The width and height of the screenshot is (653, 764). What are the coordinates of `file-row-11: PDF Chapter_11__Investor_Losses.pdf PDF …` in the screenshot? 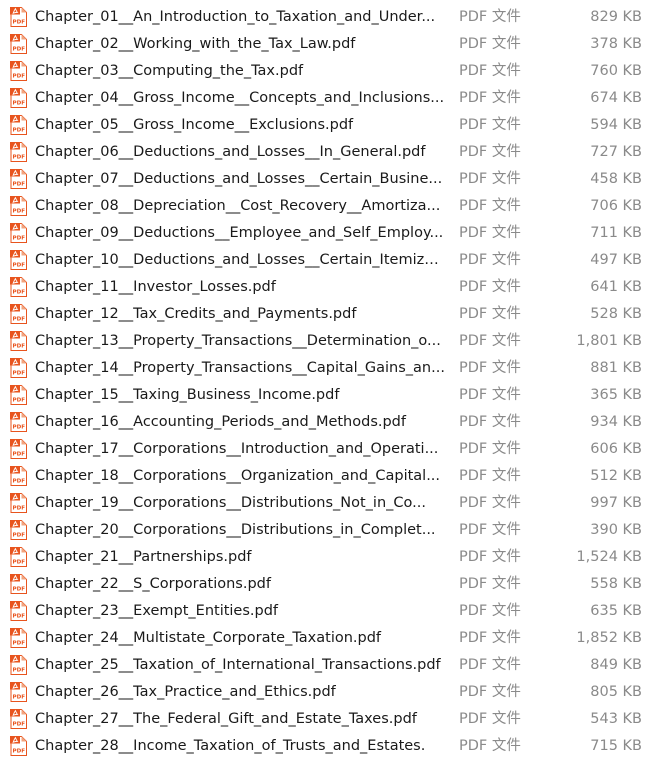 It's located at (326, 286).